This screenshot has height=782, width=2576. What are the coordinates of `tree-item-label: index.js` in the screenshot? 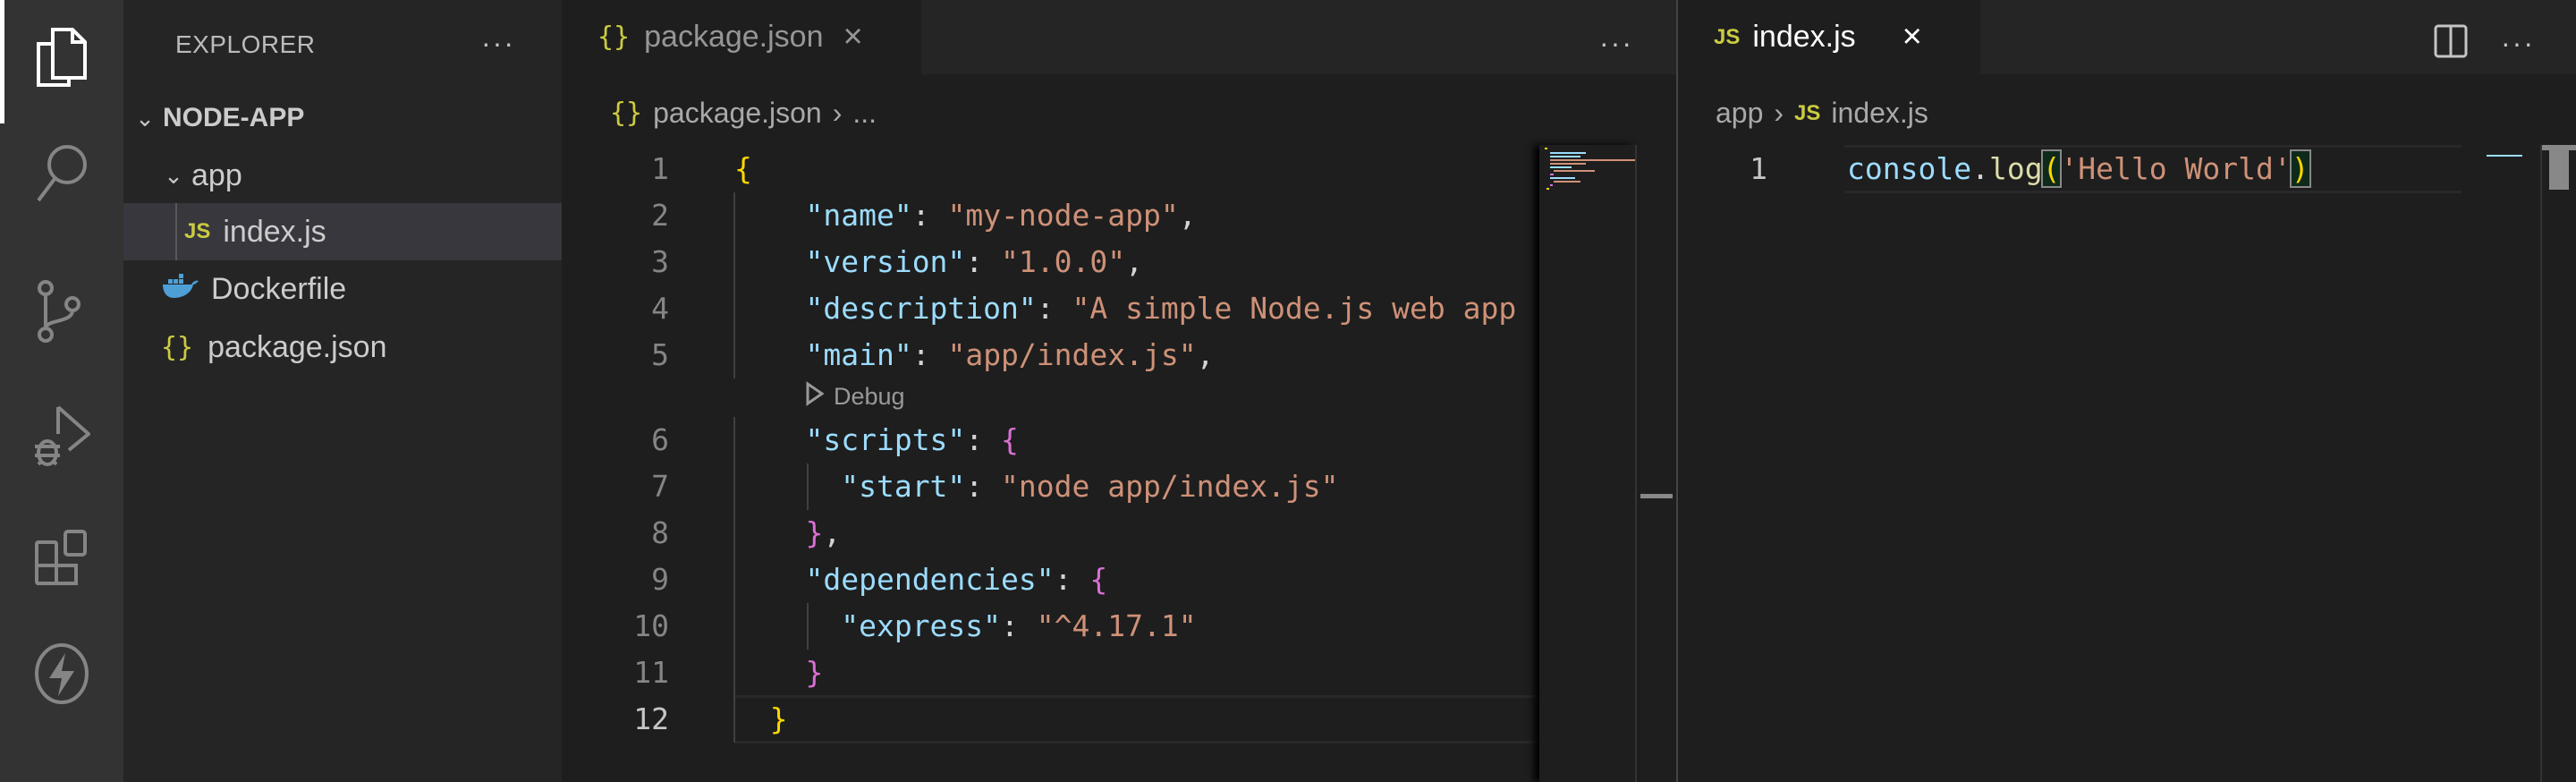 It's located at (274, 231).